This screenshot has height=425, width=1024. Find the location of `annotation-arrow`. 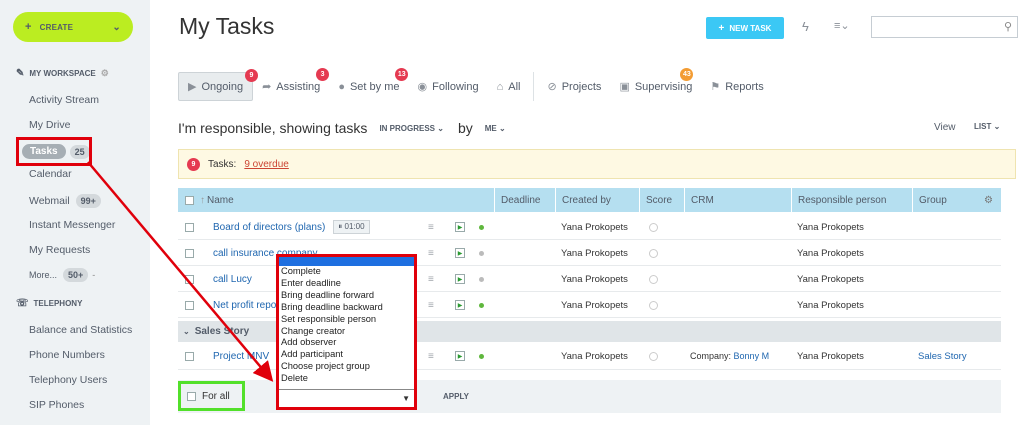

annotation-arrow is located at coordinates (180, 271).